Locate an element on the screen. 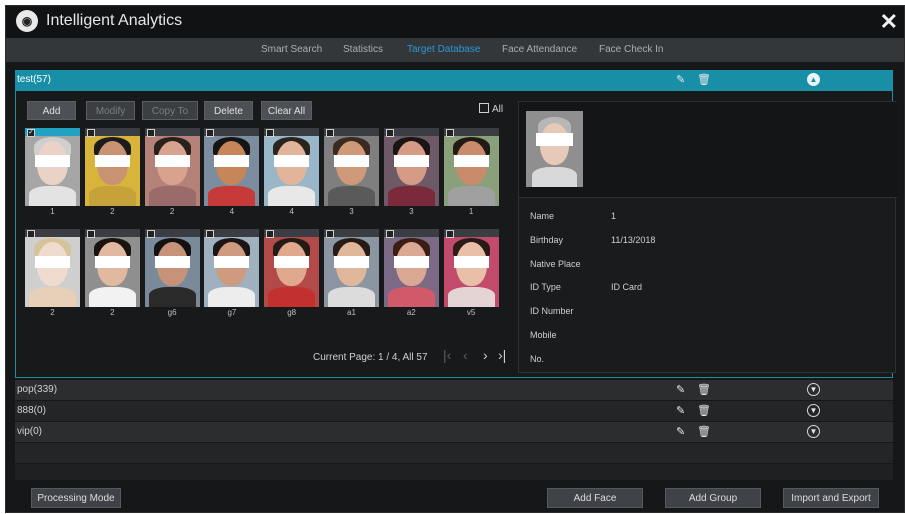  delete-button: Delete is located at coordinates (228, 110).